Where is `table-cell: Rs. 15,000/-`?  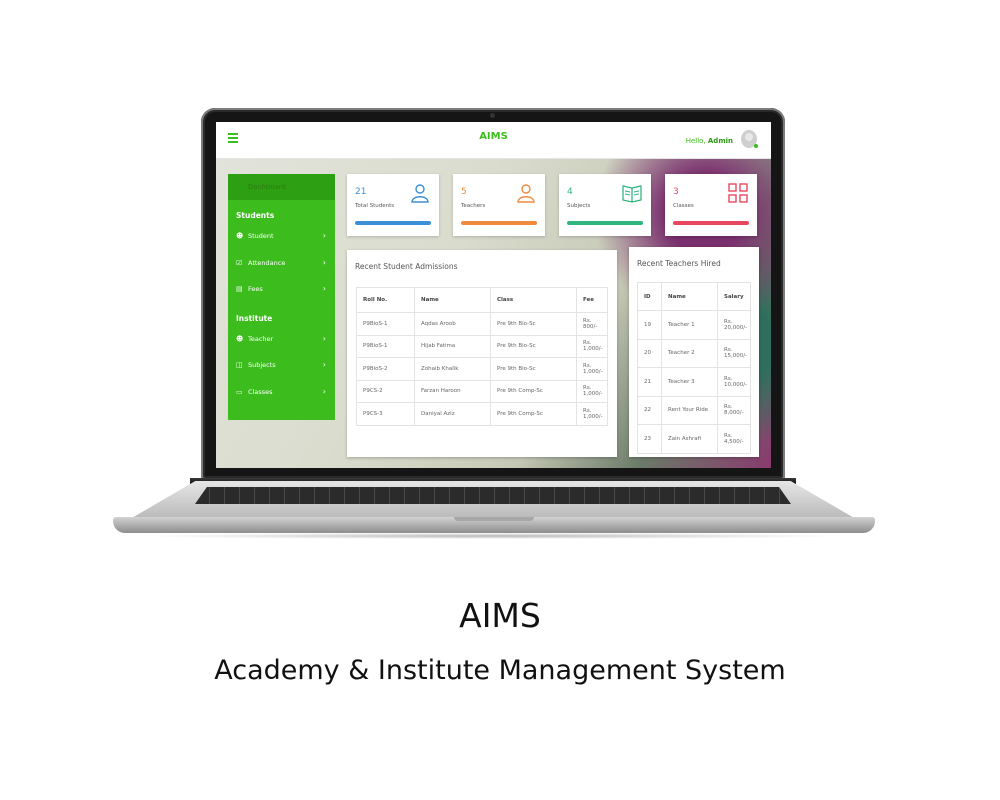
table-cell: Rs. 15,000/- is located at coordinates (734, 353).